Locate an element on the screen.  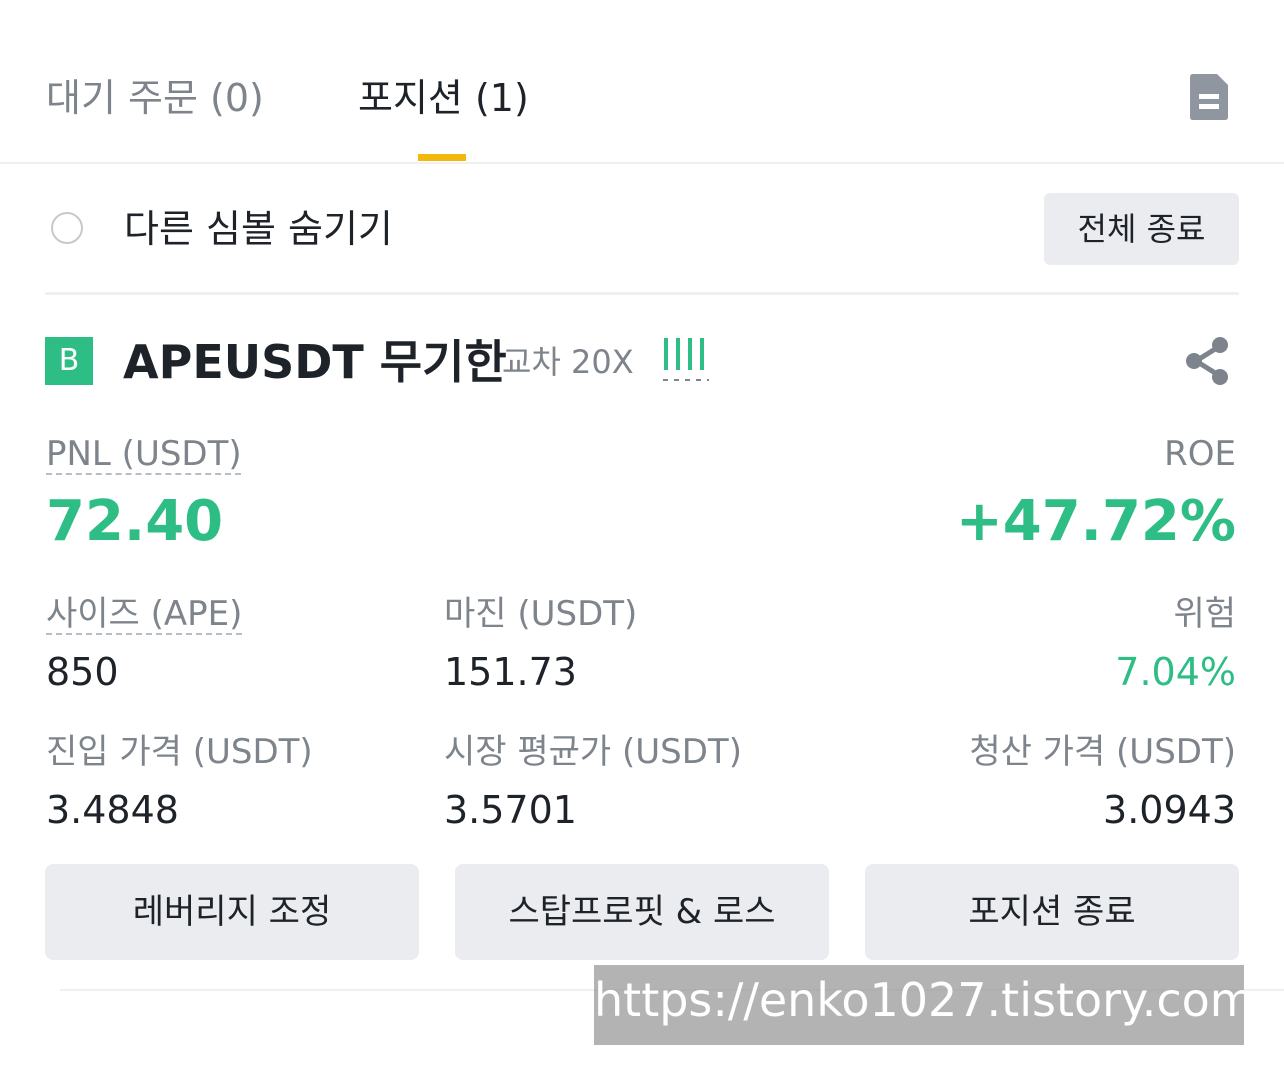
watermark: https://enko1027.tistory.com is located at coordinates (919, 1005).